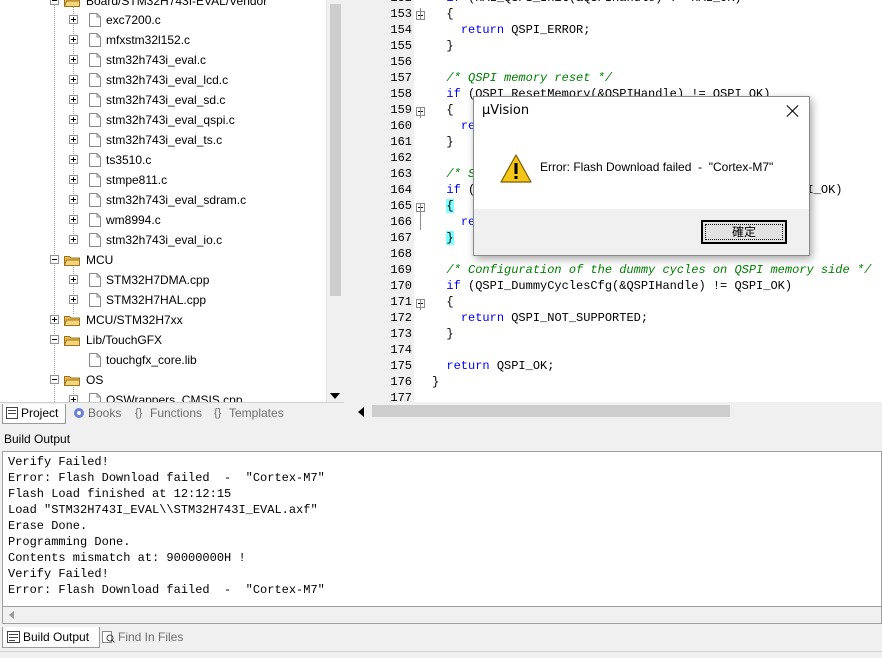 This screenshot has height=658, width=882. What do you see at coordinates (129, 160) in the screenshot?
I see `tree-item-label: ts3510.c` at bounding box center [129, 160].